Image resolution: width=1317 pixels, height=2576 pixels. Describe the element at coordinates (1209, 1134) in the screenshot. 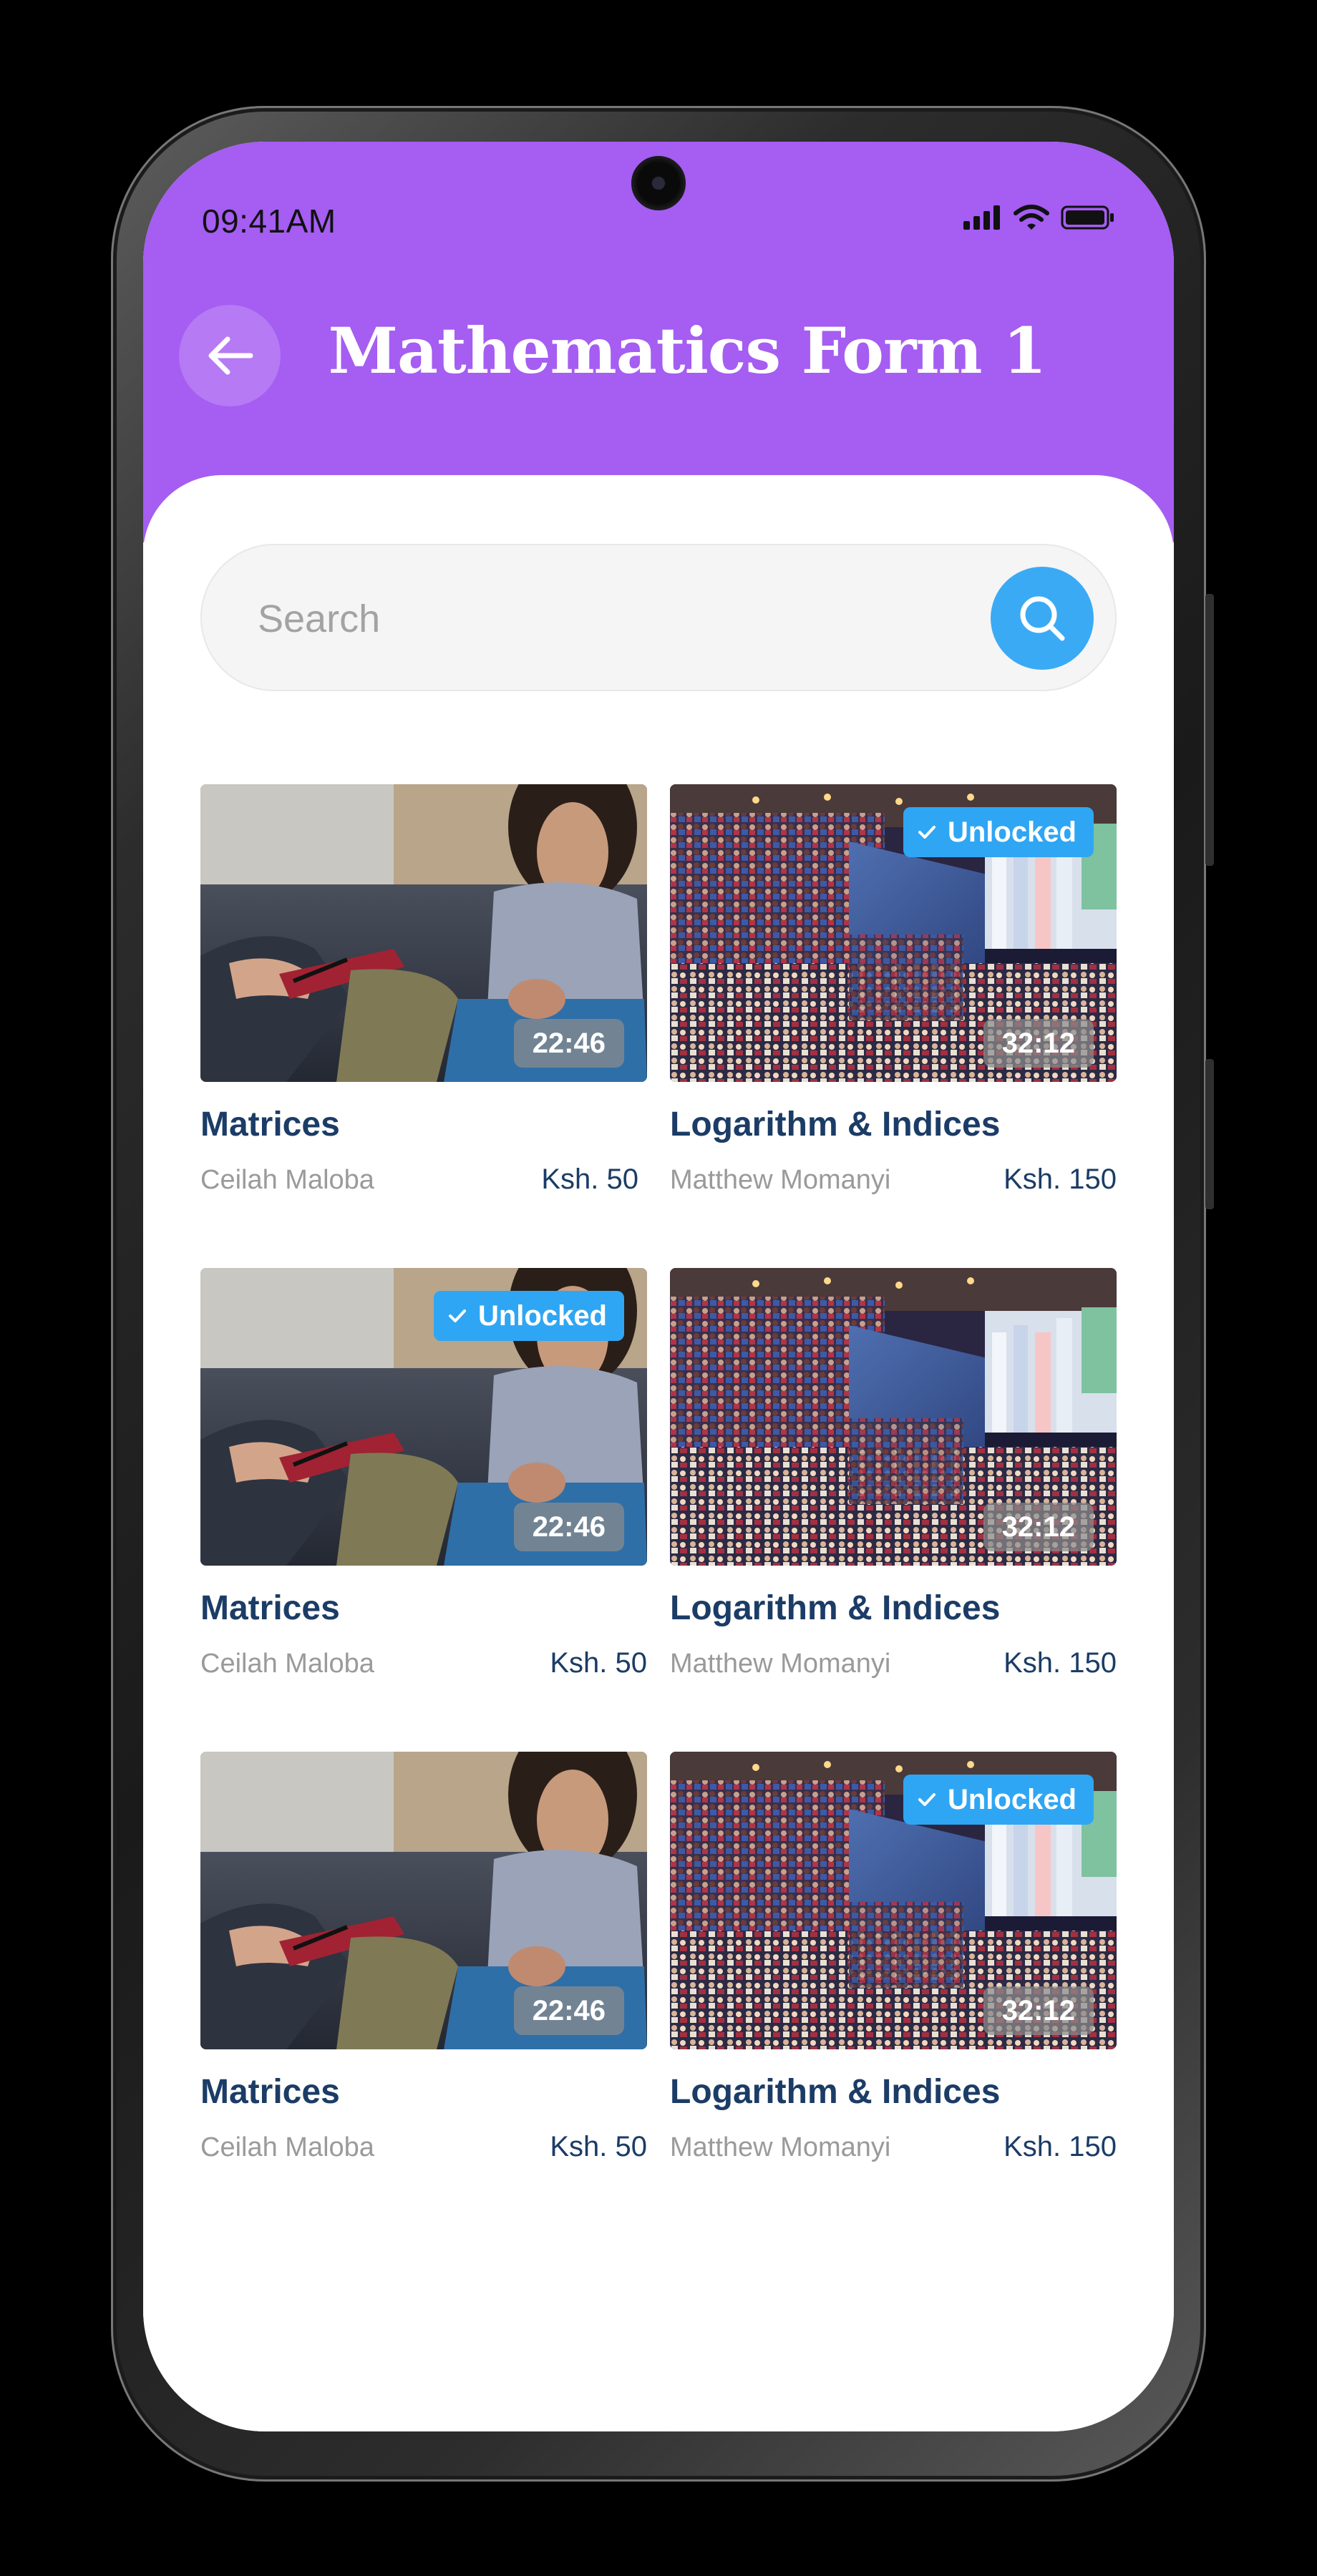

I see `power-button` at that location.